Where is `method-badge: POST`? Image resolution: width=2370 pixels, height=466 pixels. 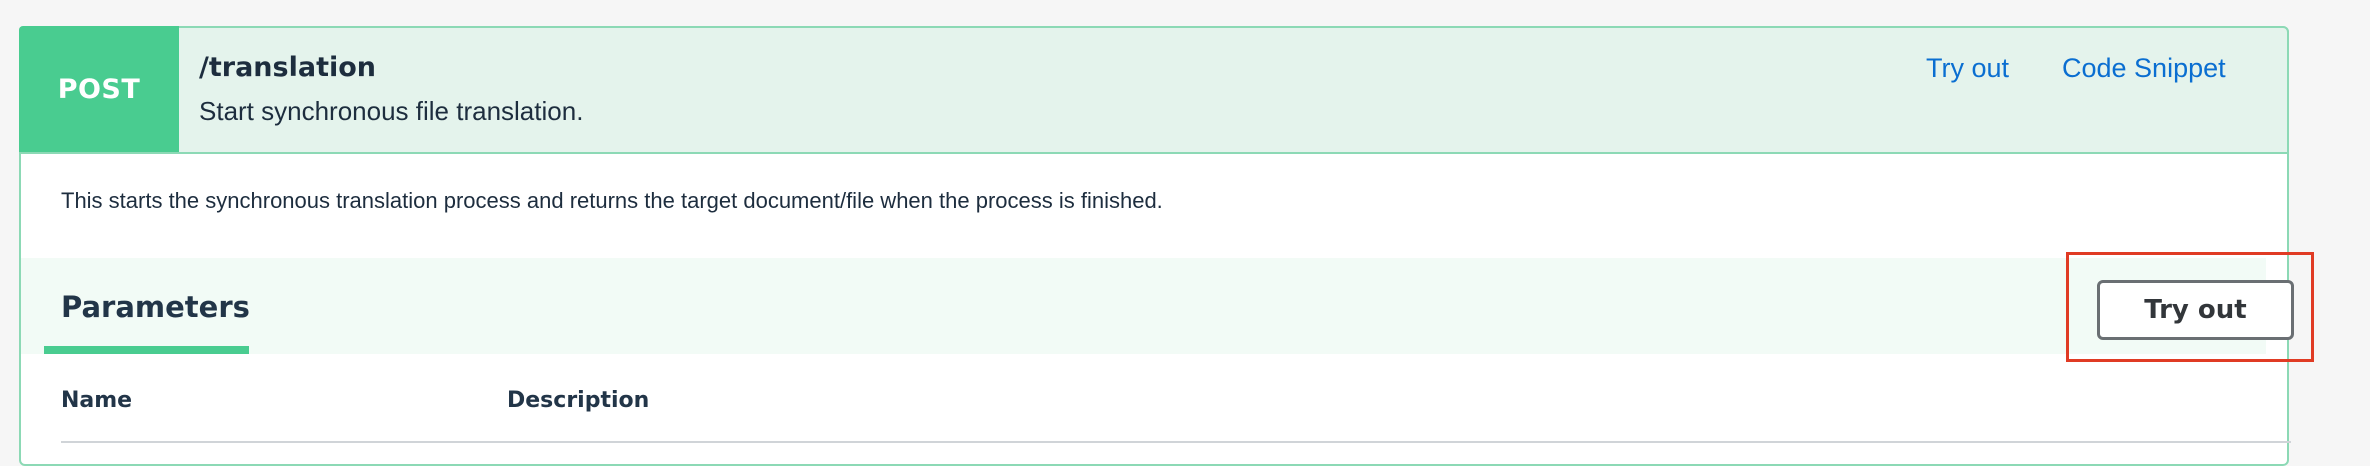
method-badge: POST is located at coordinates (99, 89).